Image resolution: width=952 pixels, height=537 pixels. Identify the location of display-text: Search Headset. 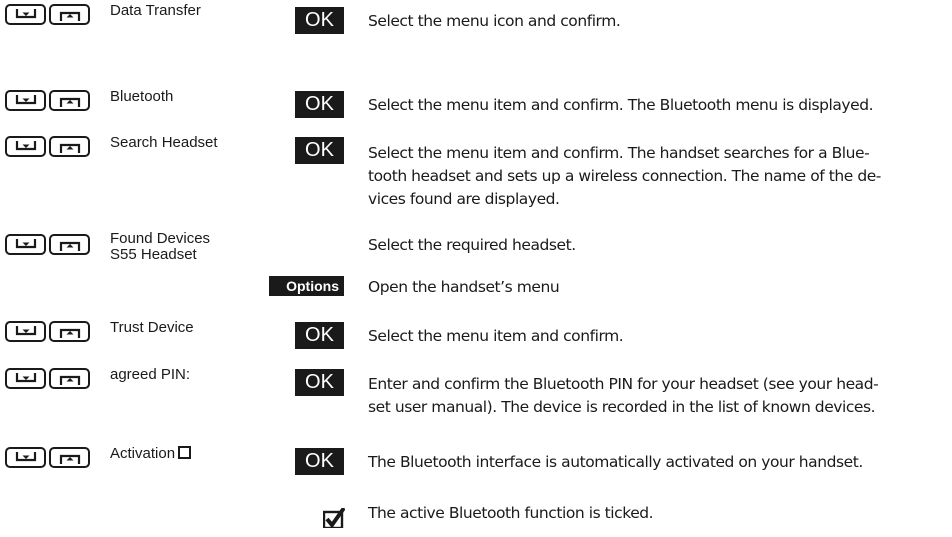
(164, 142).